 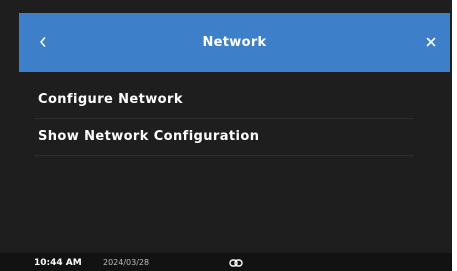 I want to click on page-title: Network, so click(x=234, y=42).